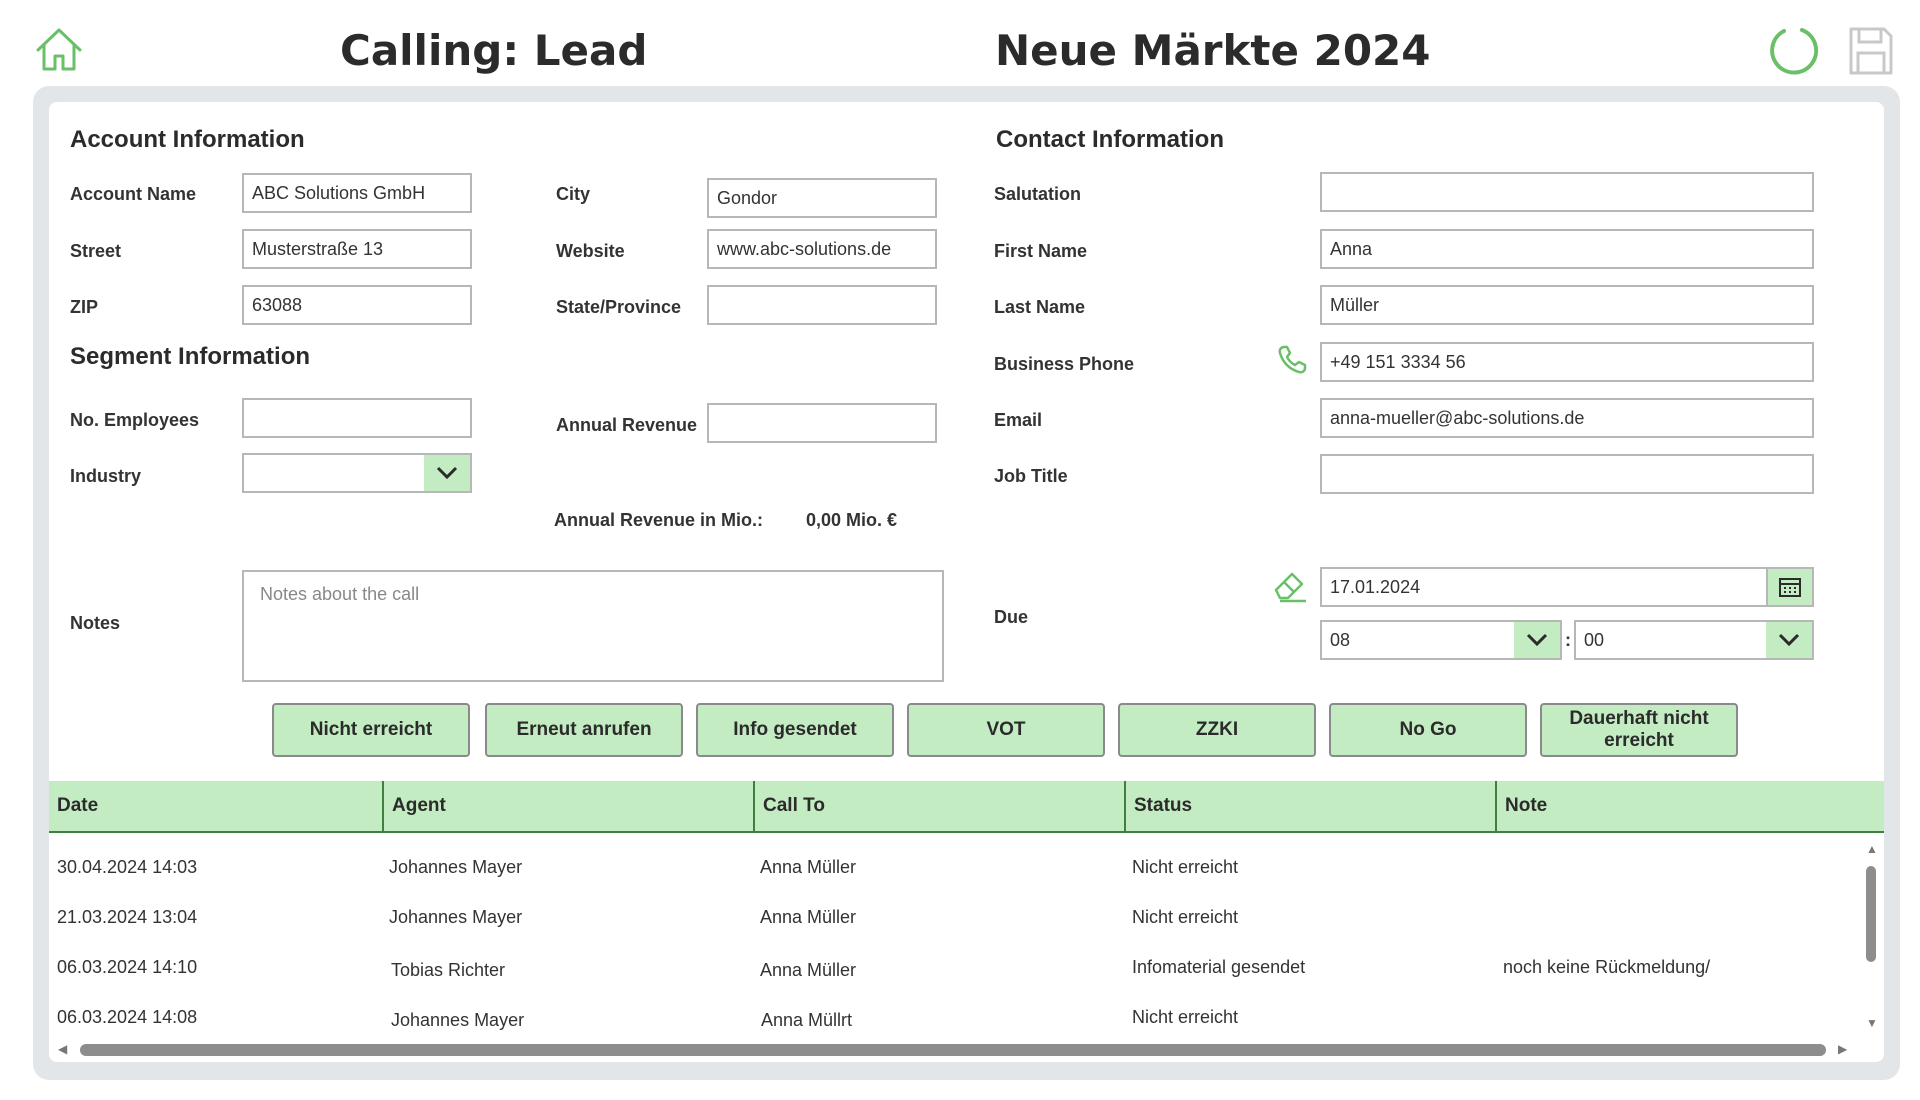 This screenshot has height=1100, width=1920. Describe the element at coordinates (953, 1050) in the screenshot. I see `horizontal-scrollbar-thumb` at that location.